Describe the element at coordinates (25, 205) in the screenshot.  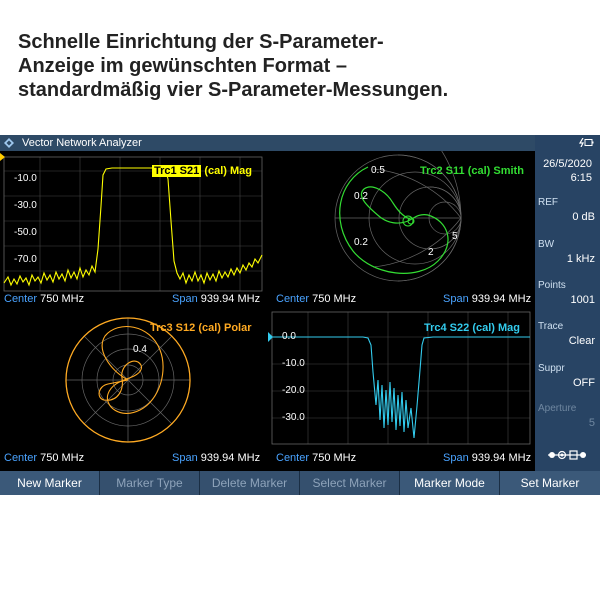
I see `trc1-tick-1: -30.0` at that location.